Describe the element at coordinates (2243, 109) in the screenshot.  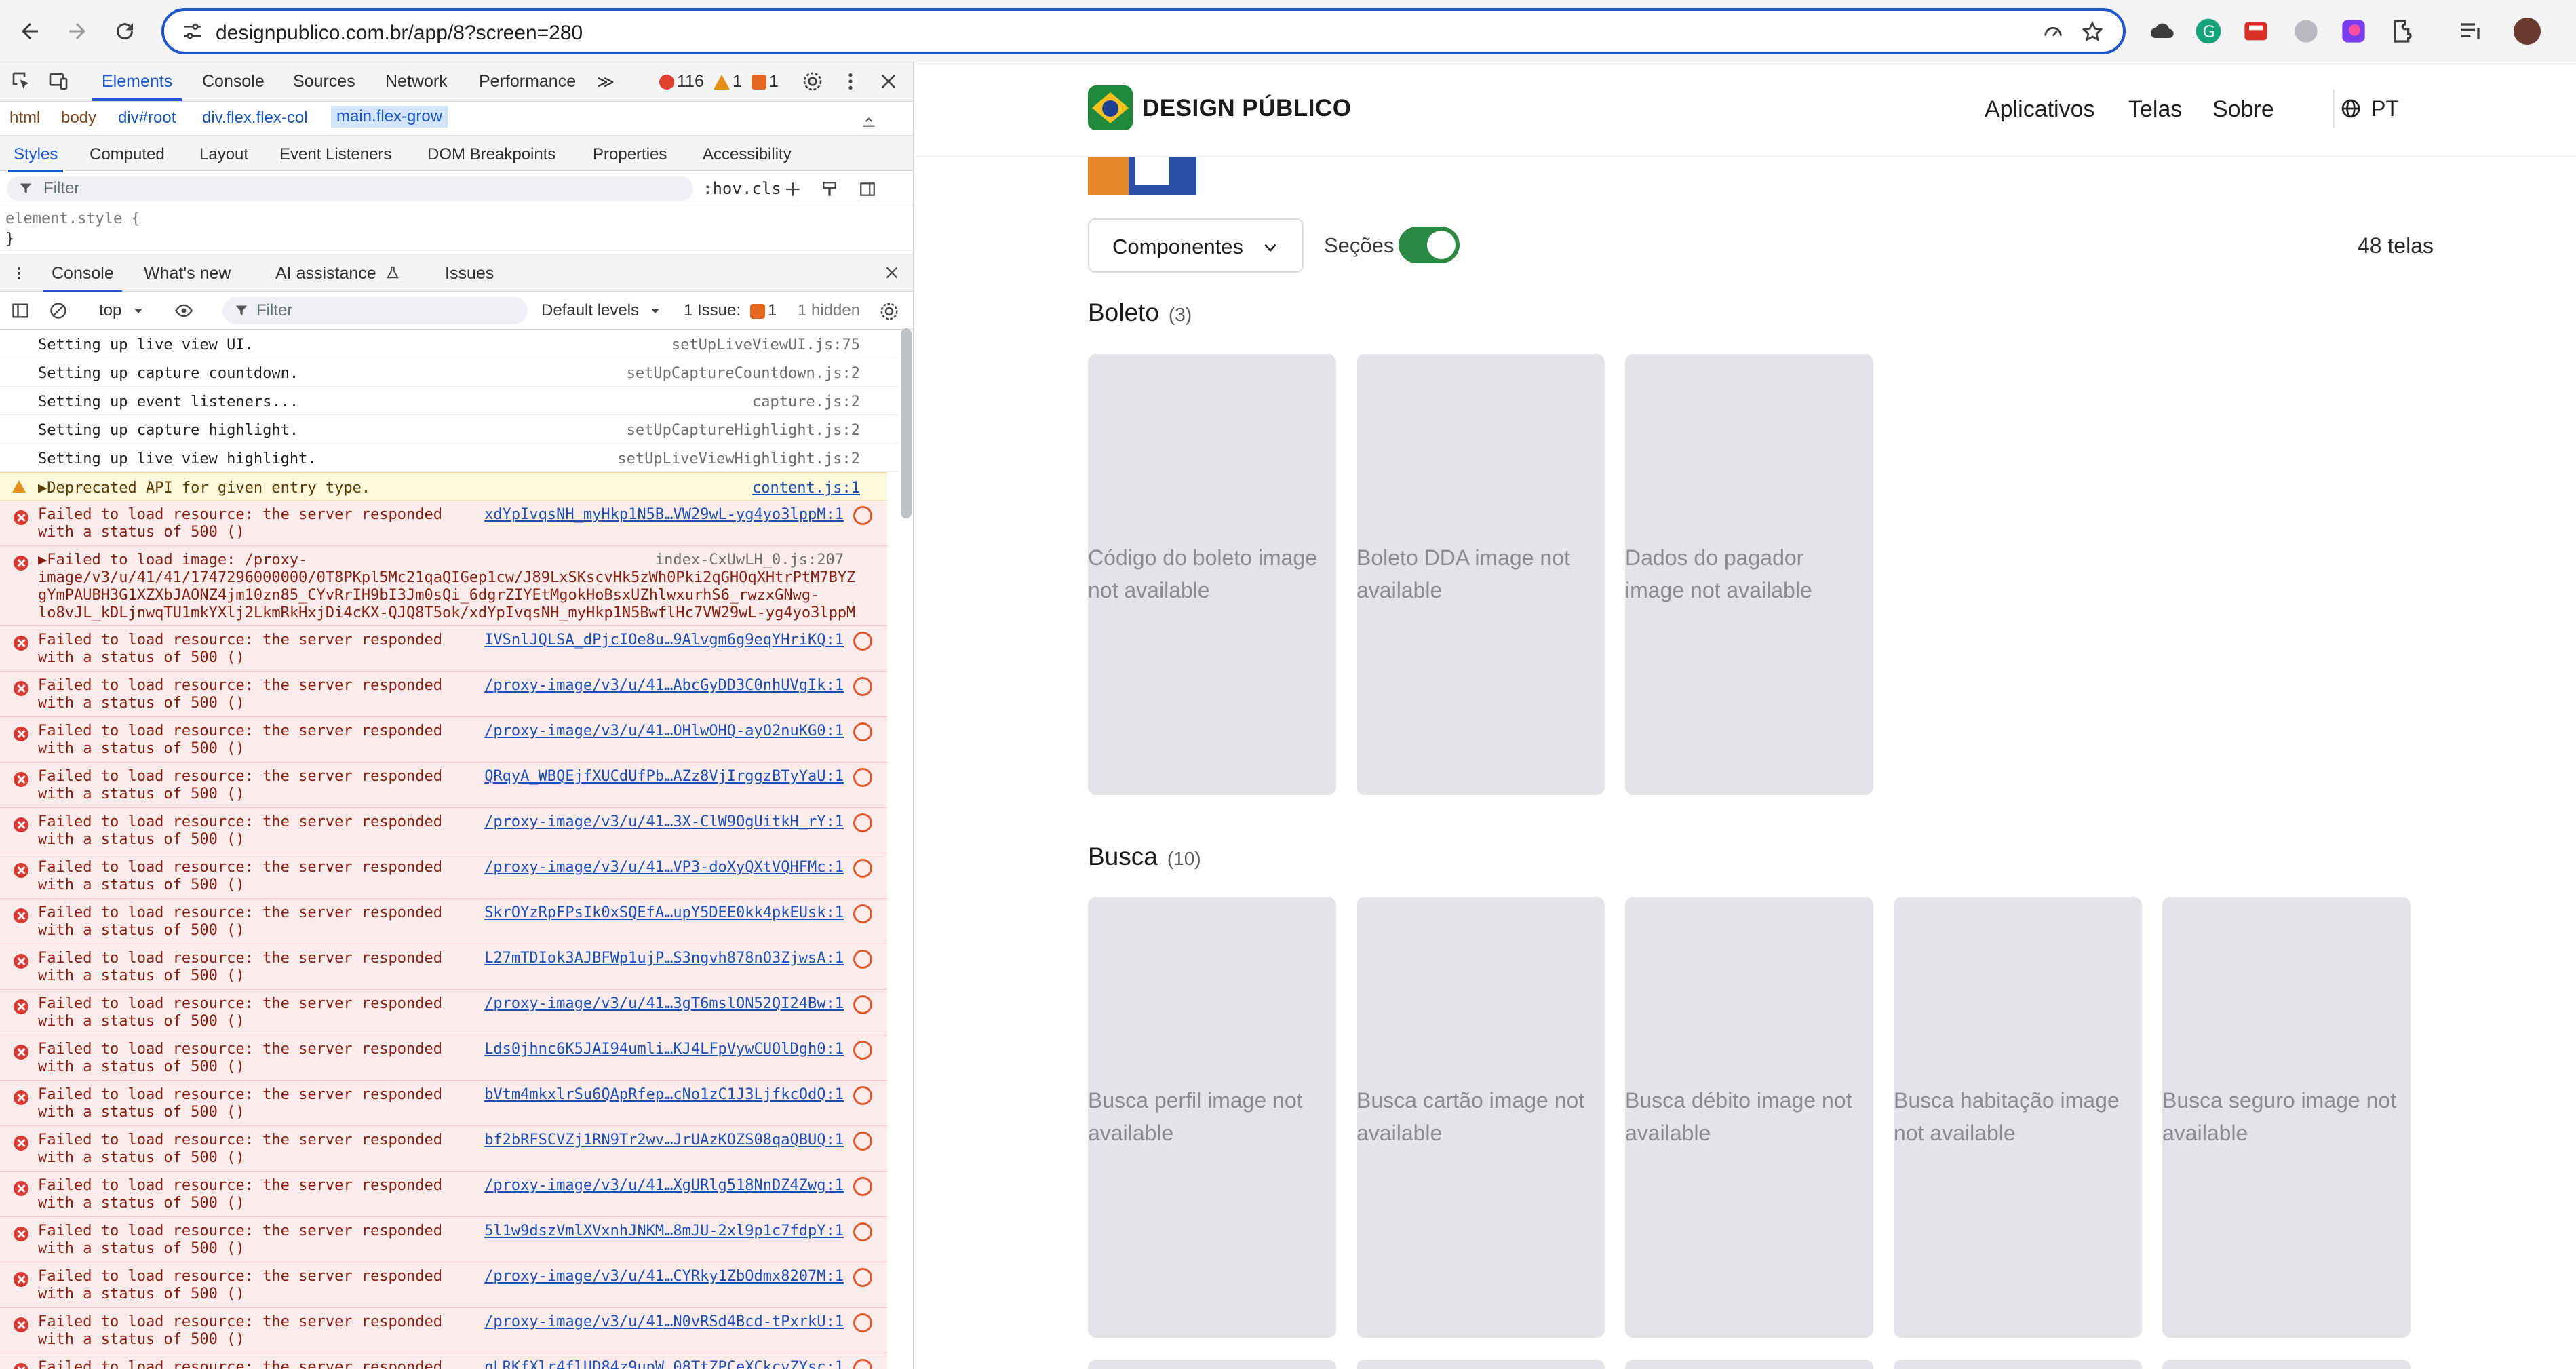
I see `nav-sobre: Sobre` at that location.